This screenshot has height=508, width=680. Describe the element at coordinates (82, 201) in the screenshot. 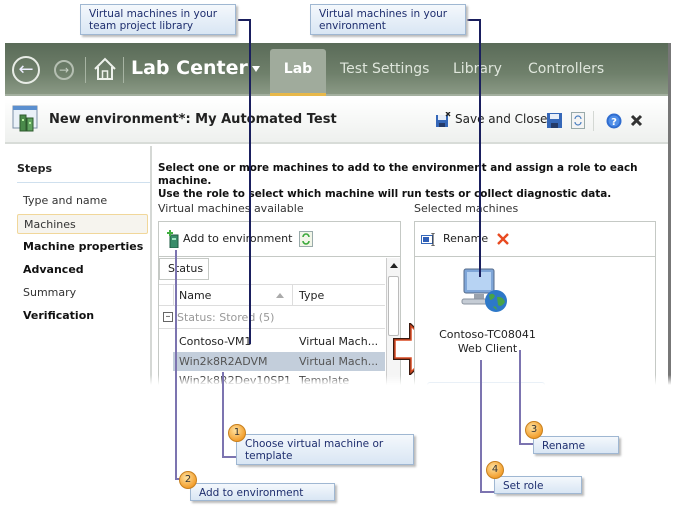

I see `step-type-and-name: Type and name` at that location.